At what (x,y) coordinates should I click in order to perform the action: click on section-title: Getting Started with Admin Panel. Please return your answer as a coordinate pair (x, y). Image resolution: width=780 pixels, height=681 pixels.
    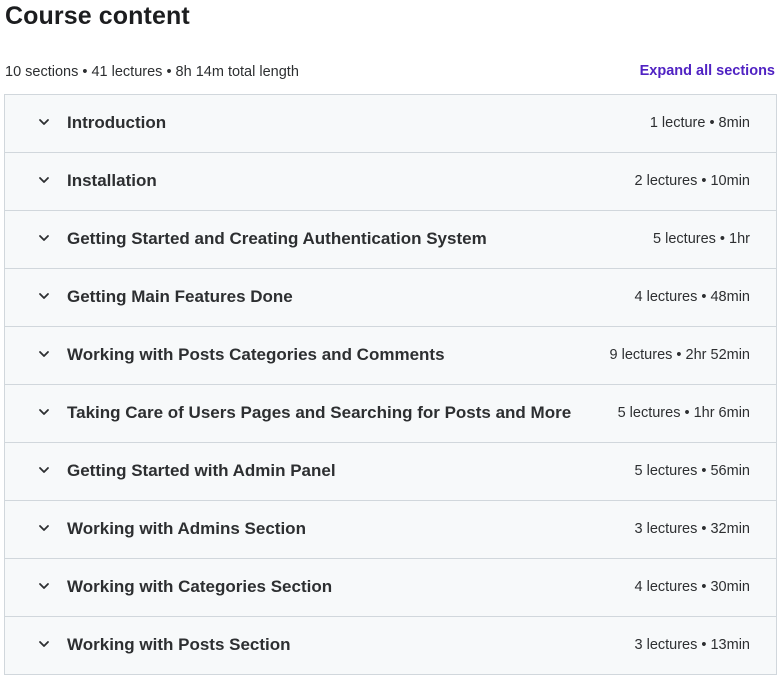
    Looking at the image, I should click on (201, 470).